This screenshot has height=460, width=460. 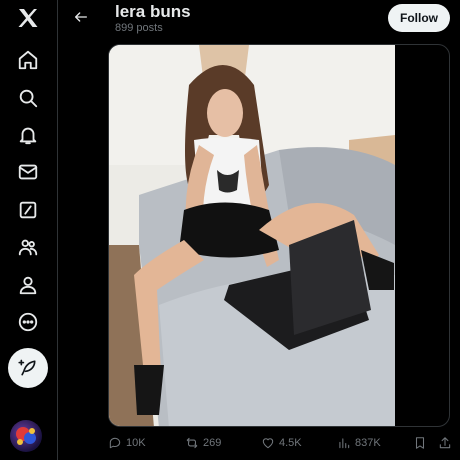 I want to click on back-button, so click(x=81, y=17).